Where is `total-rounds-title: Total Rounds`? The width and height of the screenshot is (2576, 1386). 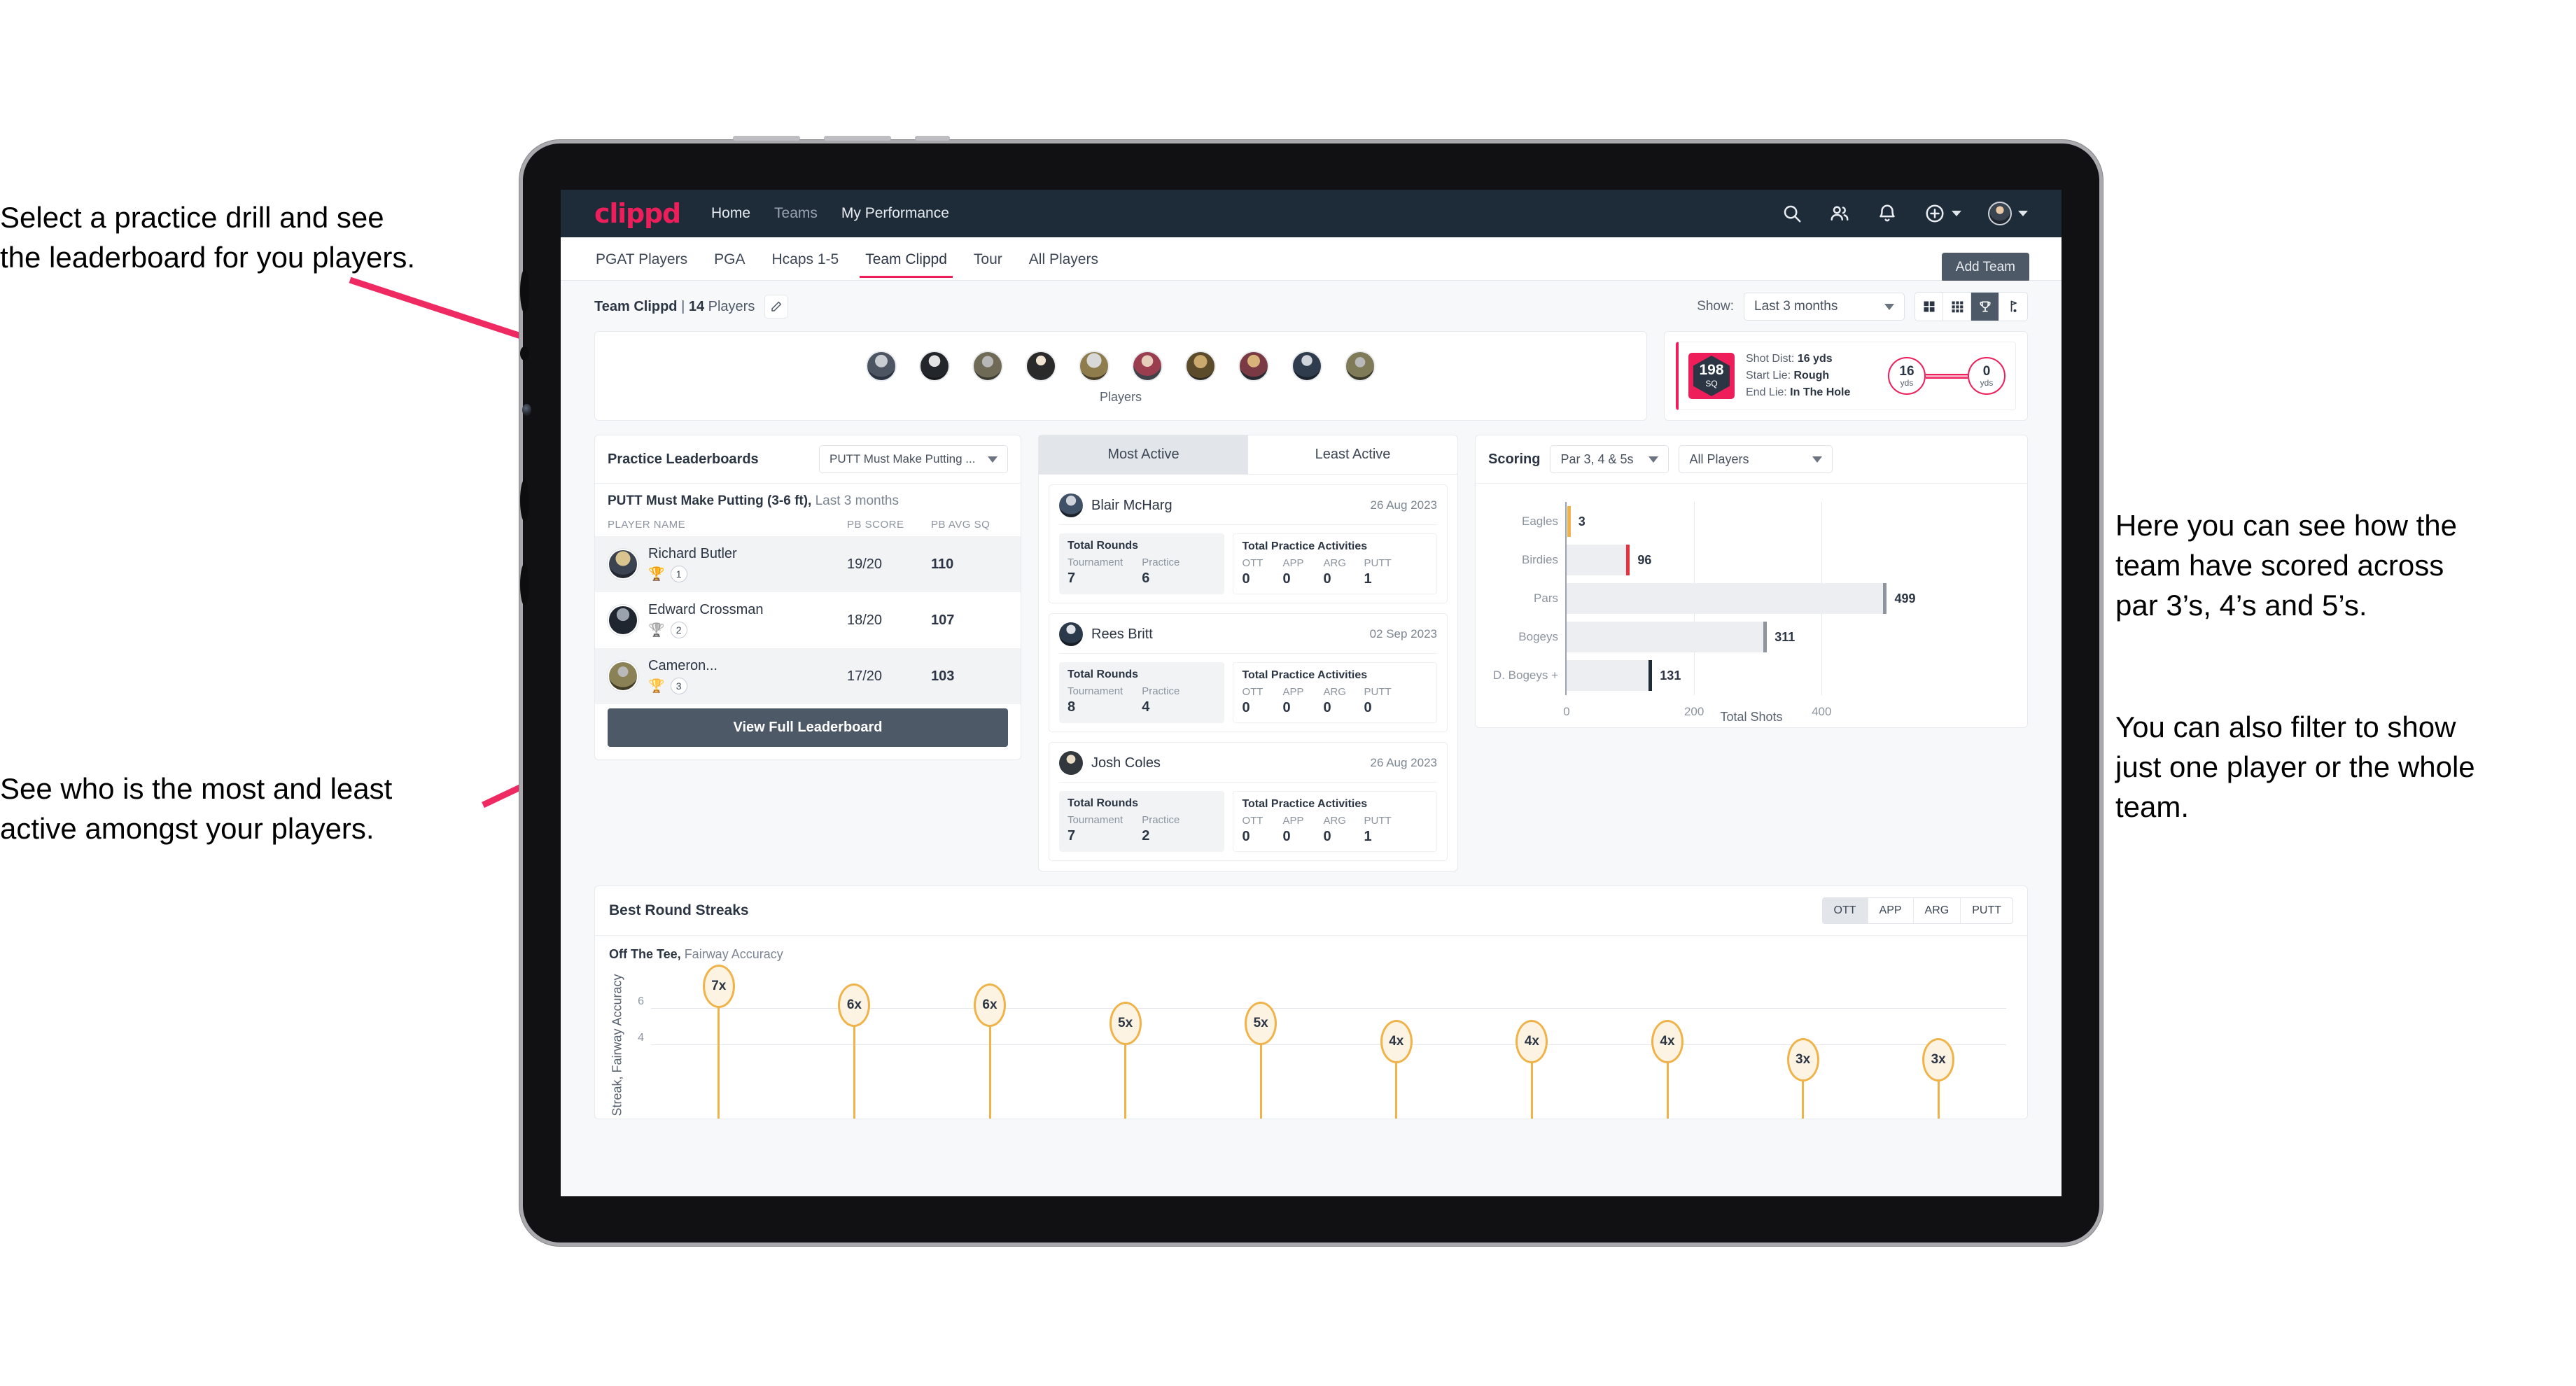 total-rounds-title: Total Rounds is located at coordinates (1103, 803).